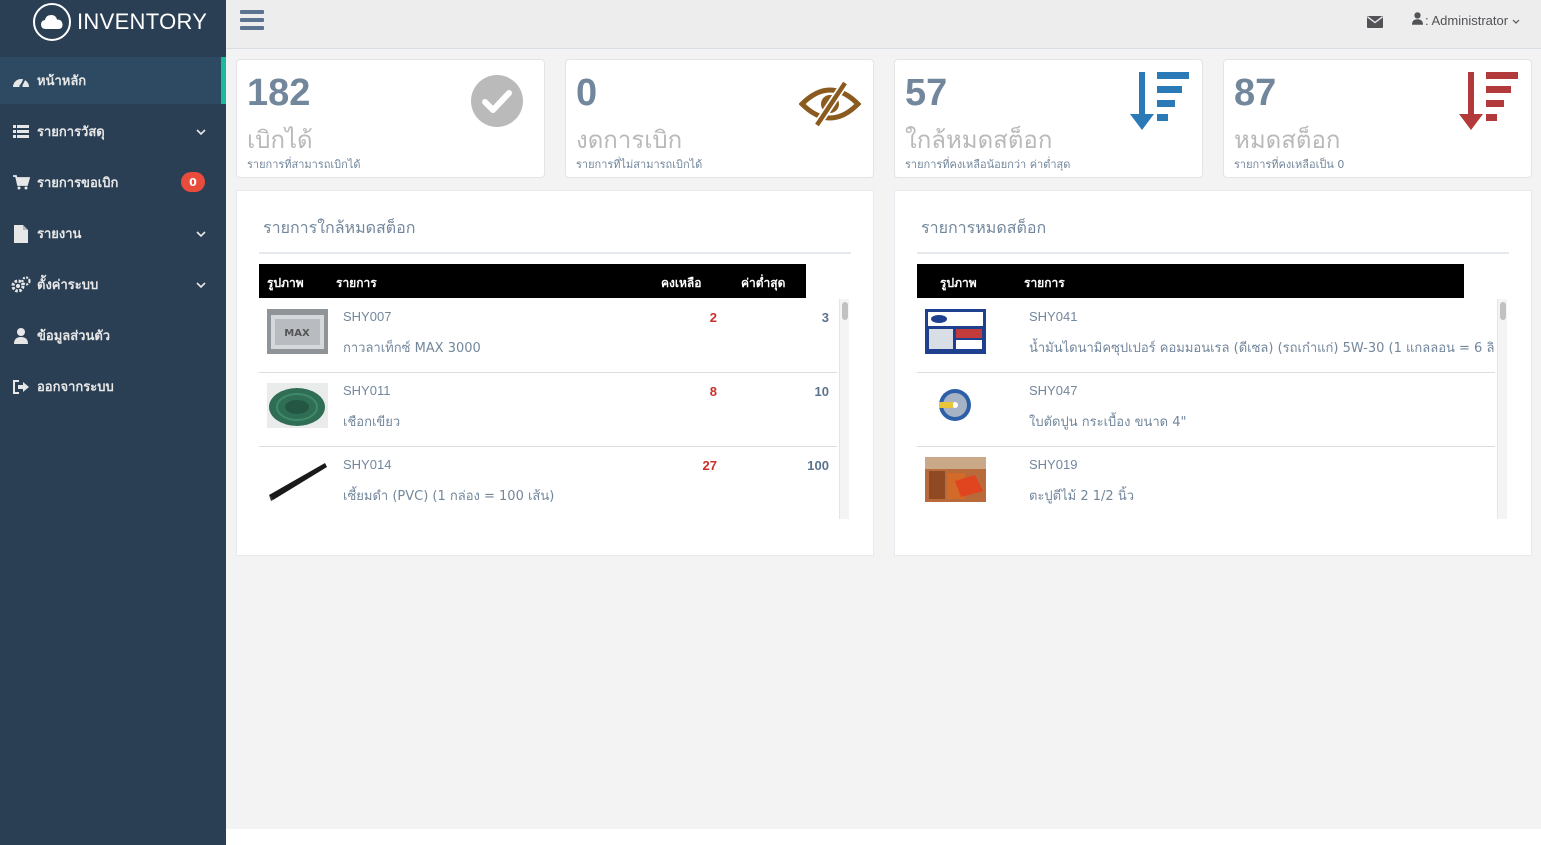  I want to click on file-icon, so click(21, 234).